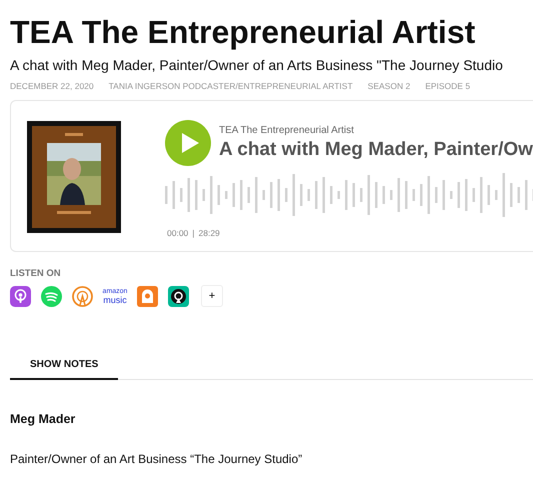  What do you see at coordinates (188, 143) in the screenshot?
I see `play-button` at bounding box center [188, 143].